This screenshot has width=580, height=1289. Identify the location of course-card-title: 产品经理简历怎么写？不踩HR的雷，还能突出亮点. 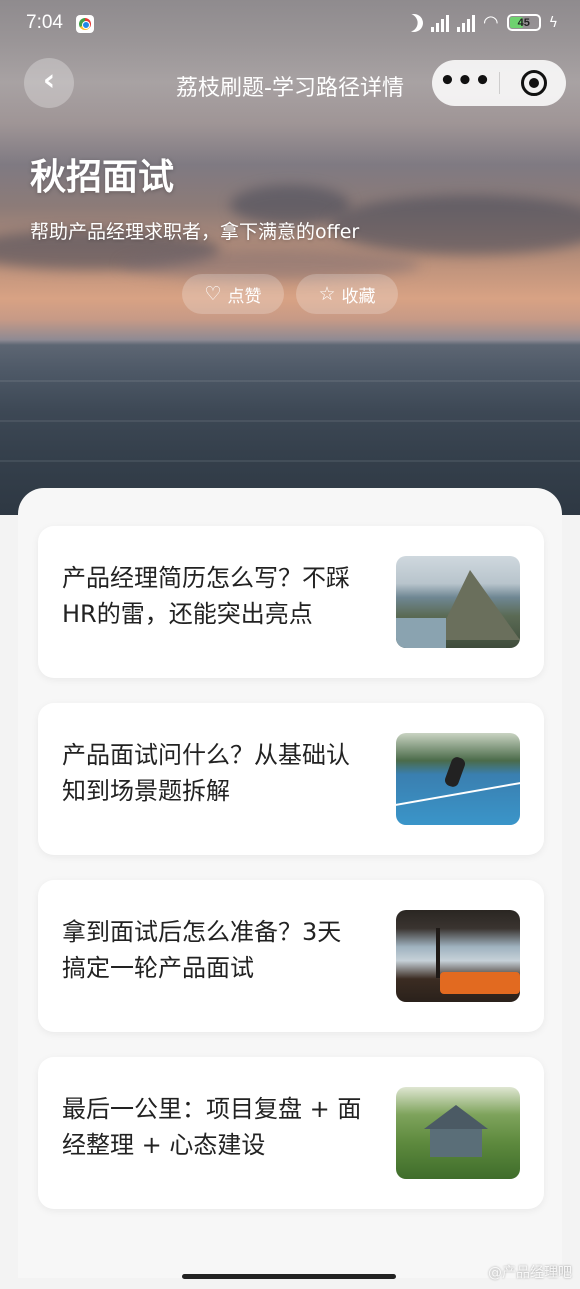
(206, 596).